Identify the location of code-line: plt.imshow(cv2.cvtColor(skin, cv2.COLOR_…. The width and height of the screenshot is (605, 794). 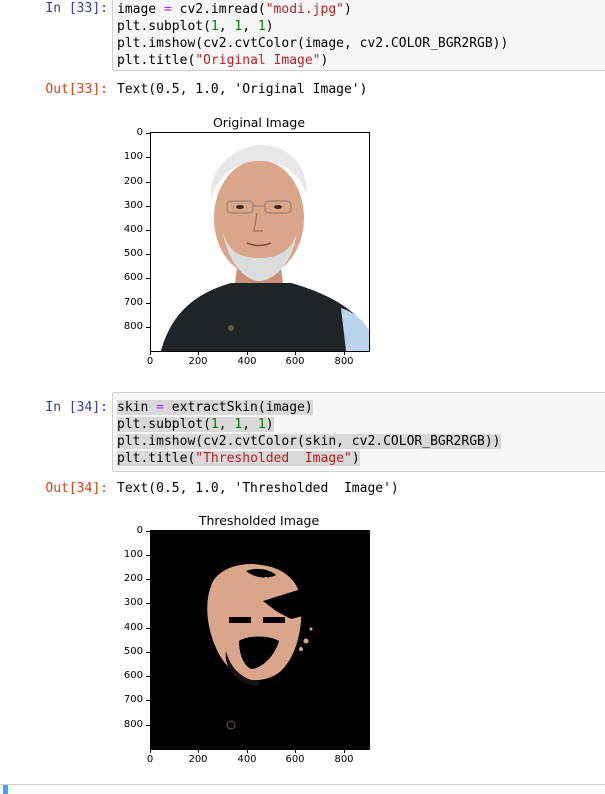
(309, 441).